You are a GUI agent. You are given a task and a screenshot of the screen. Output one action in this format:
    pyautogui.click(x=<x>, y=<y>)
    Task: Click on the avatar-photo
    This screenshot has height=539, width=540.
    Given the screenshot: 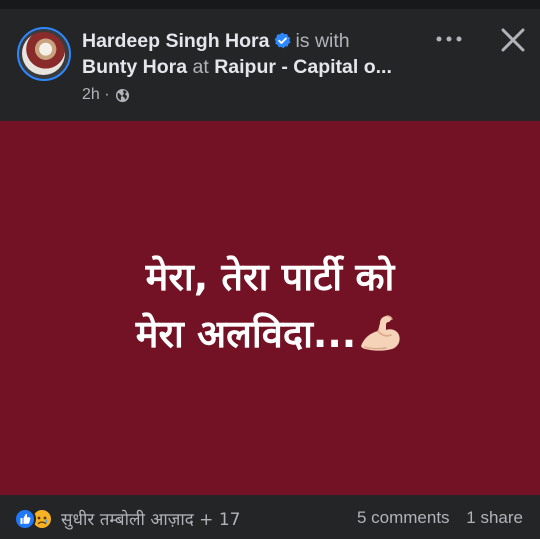 What is the action you would take?
    pyautogui.click(x=43, y=53)
    